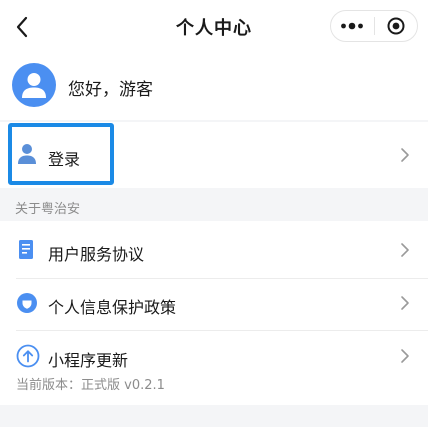 The height and width of the screenshot is (427, 428). I want to click on privacy-policy-label: 个人信息保护政策, so click(112, 307).